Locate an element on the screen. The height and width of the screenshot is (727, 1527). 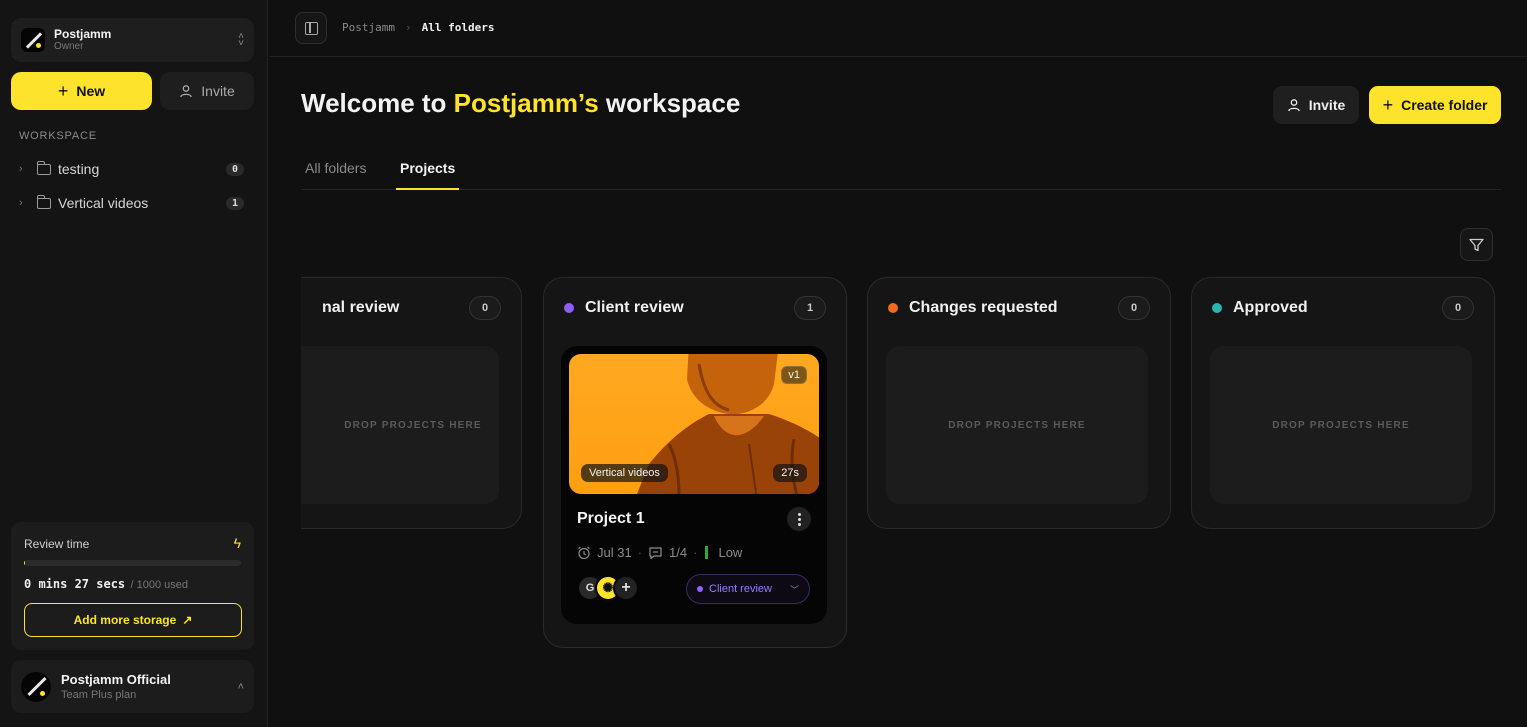
add-storage-label: Add more storage is located at coordinates (125, 620).